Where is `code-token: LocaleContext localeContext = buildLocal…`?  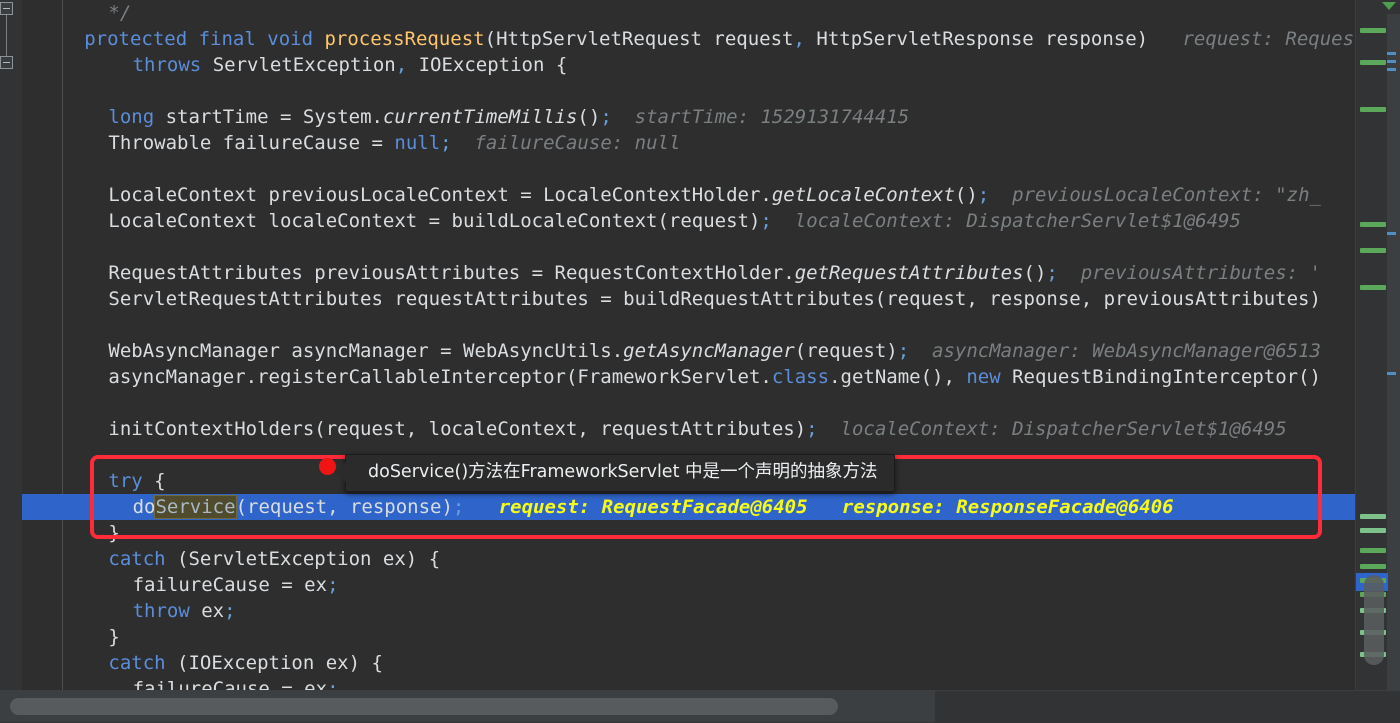
code-token: LocaleContext localeContext = buildLocal… is located at coordinates (434, 221).